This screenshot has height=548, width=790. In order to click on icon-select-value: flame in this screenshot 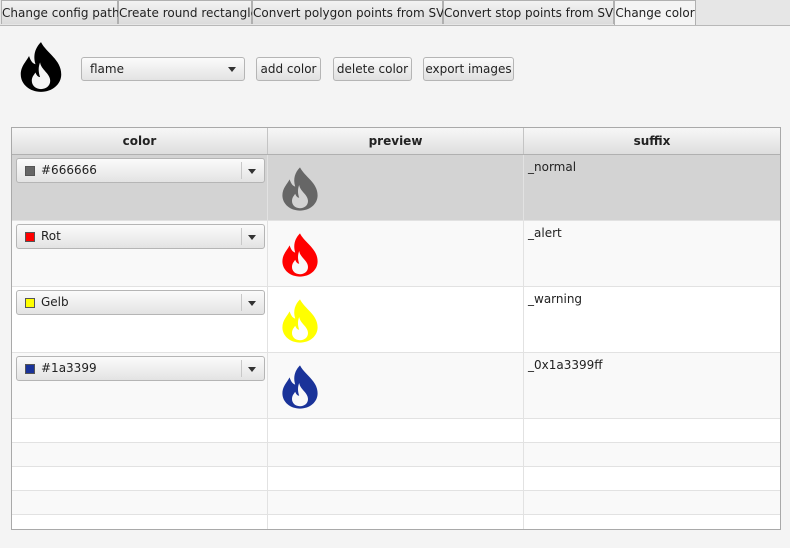, I will do `click(107, 69)`.